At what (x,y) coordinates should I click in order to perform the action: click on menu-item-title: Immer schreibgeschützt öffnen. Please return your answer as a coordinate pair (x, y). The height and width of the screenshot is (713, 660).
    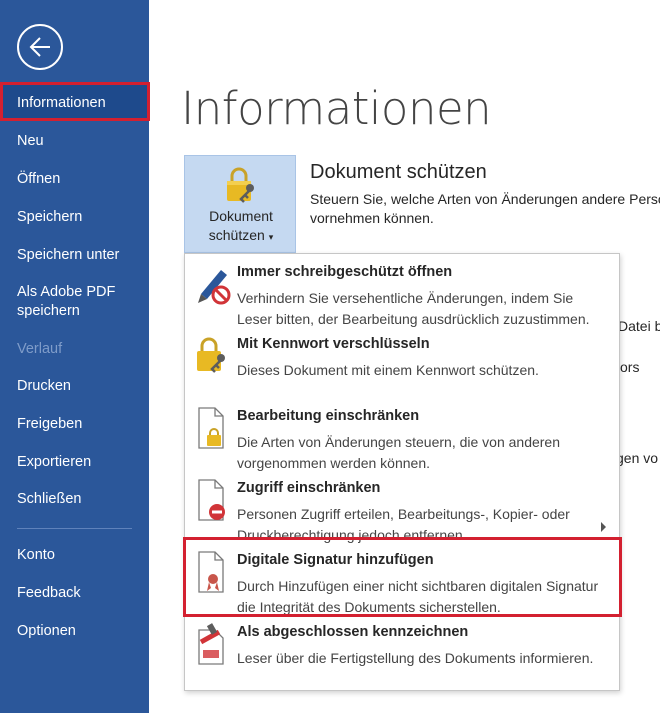
    Looking at the image, I should click on (345, 272).